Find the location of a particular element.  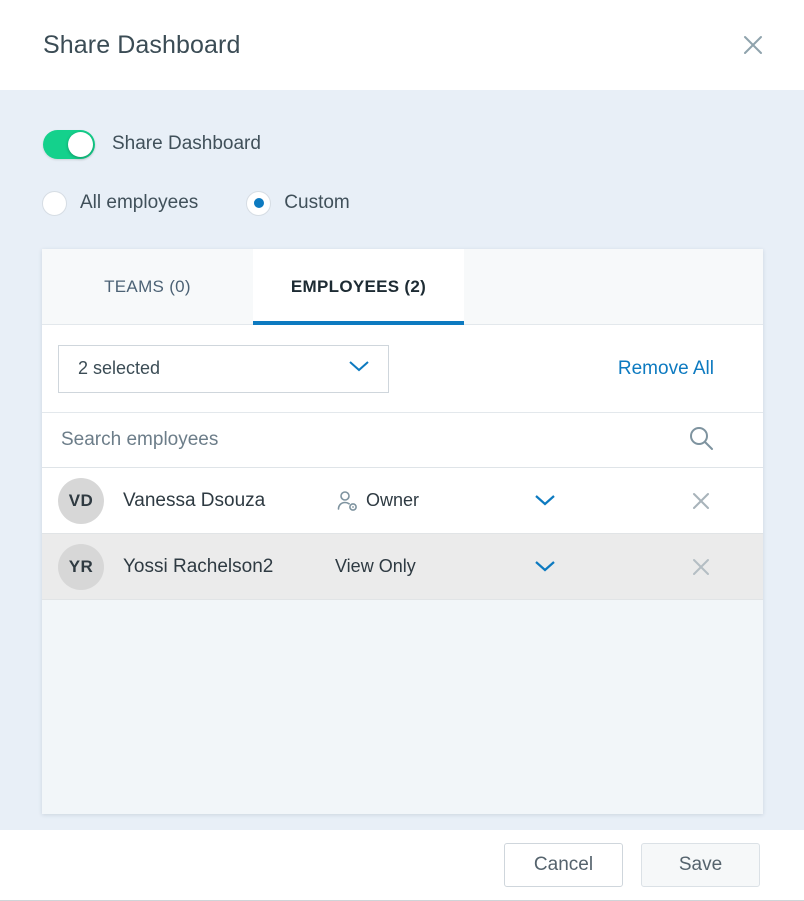

remove-all-link: Remove All is located at coordinates (666, 369).